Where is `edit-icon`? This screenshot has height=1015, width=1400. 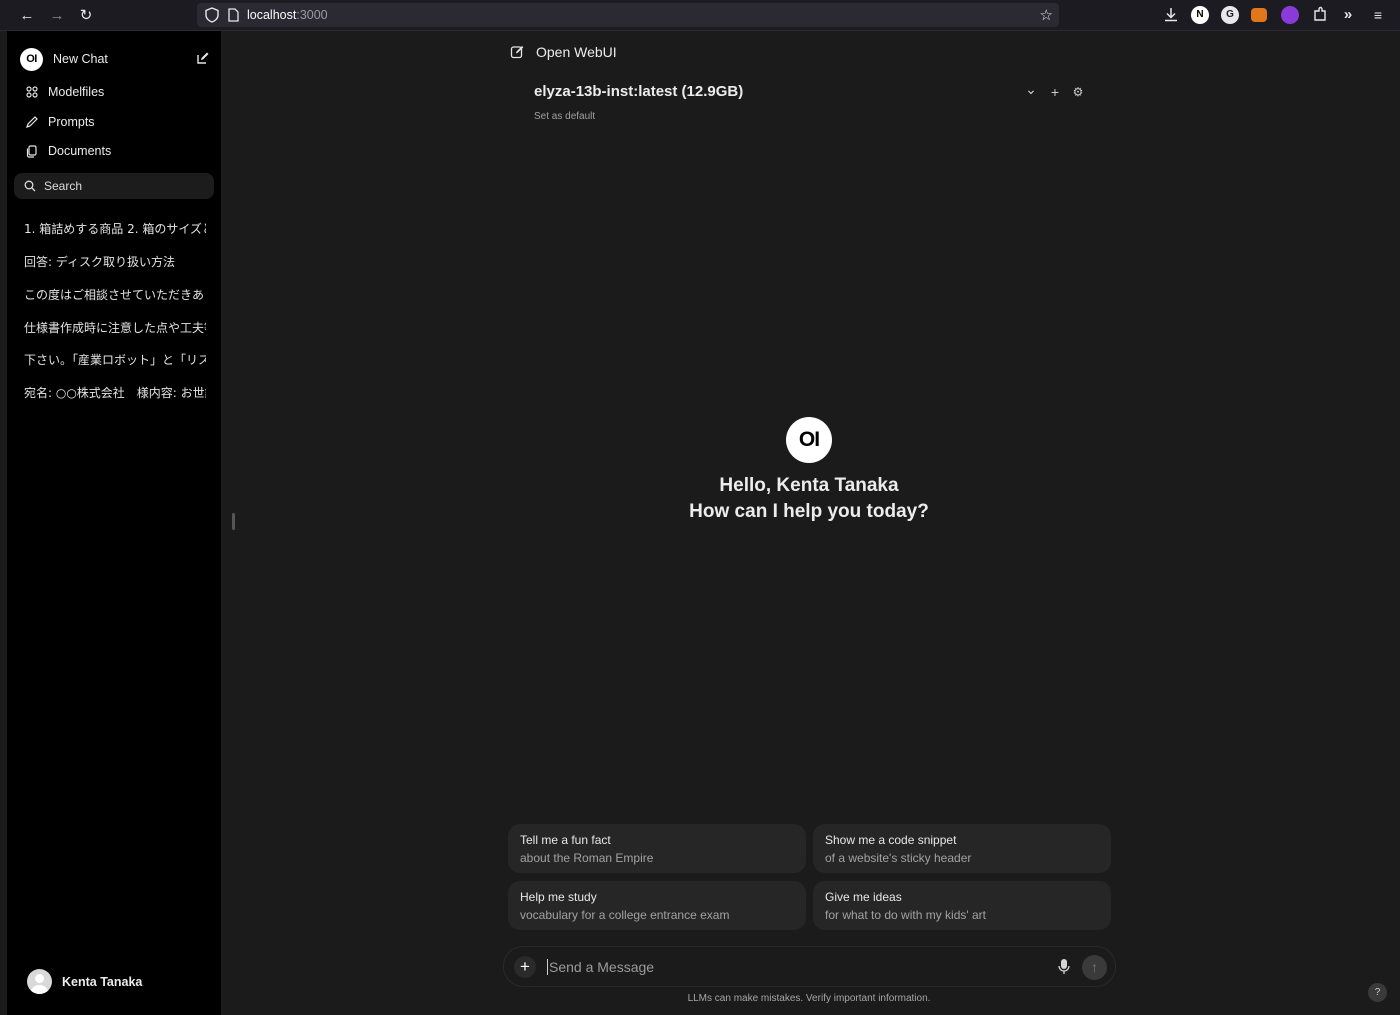
edit-icon is located at coordinates (203, 58).